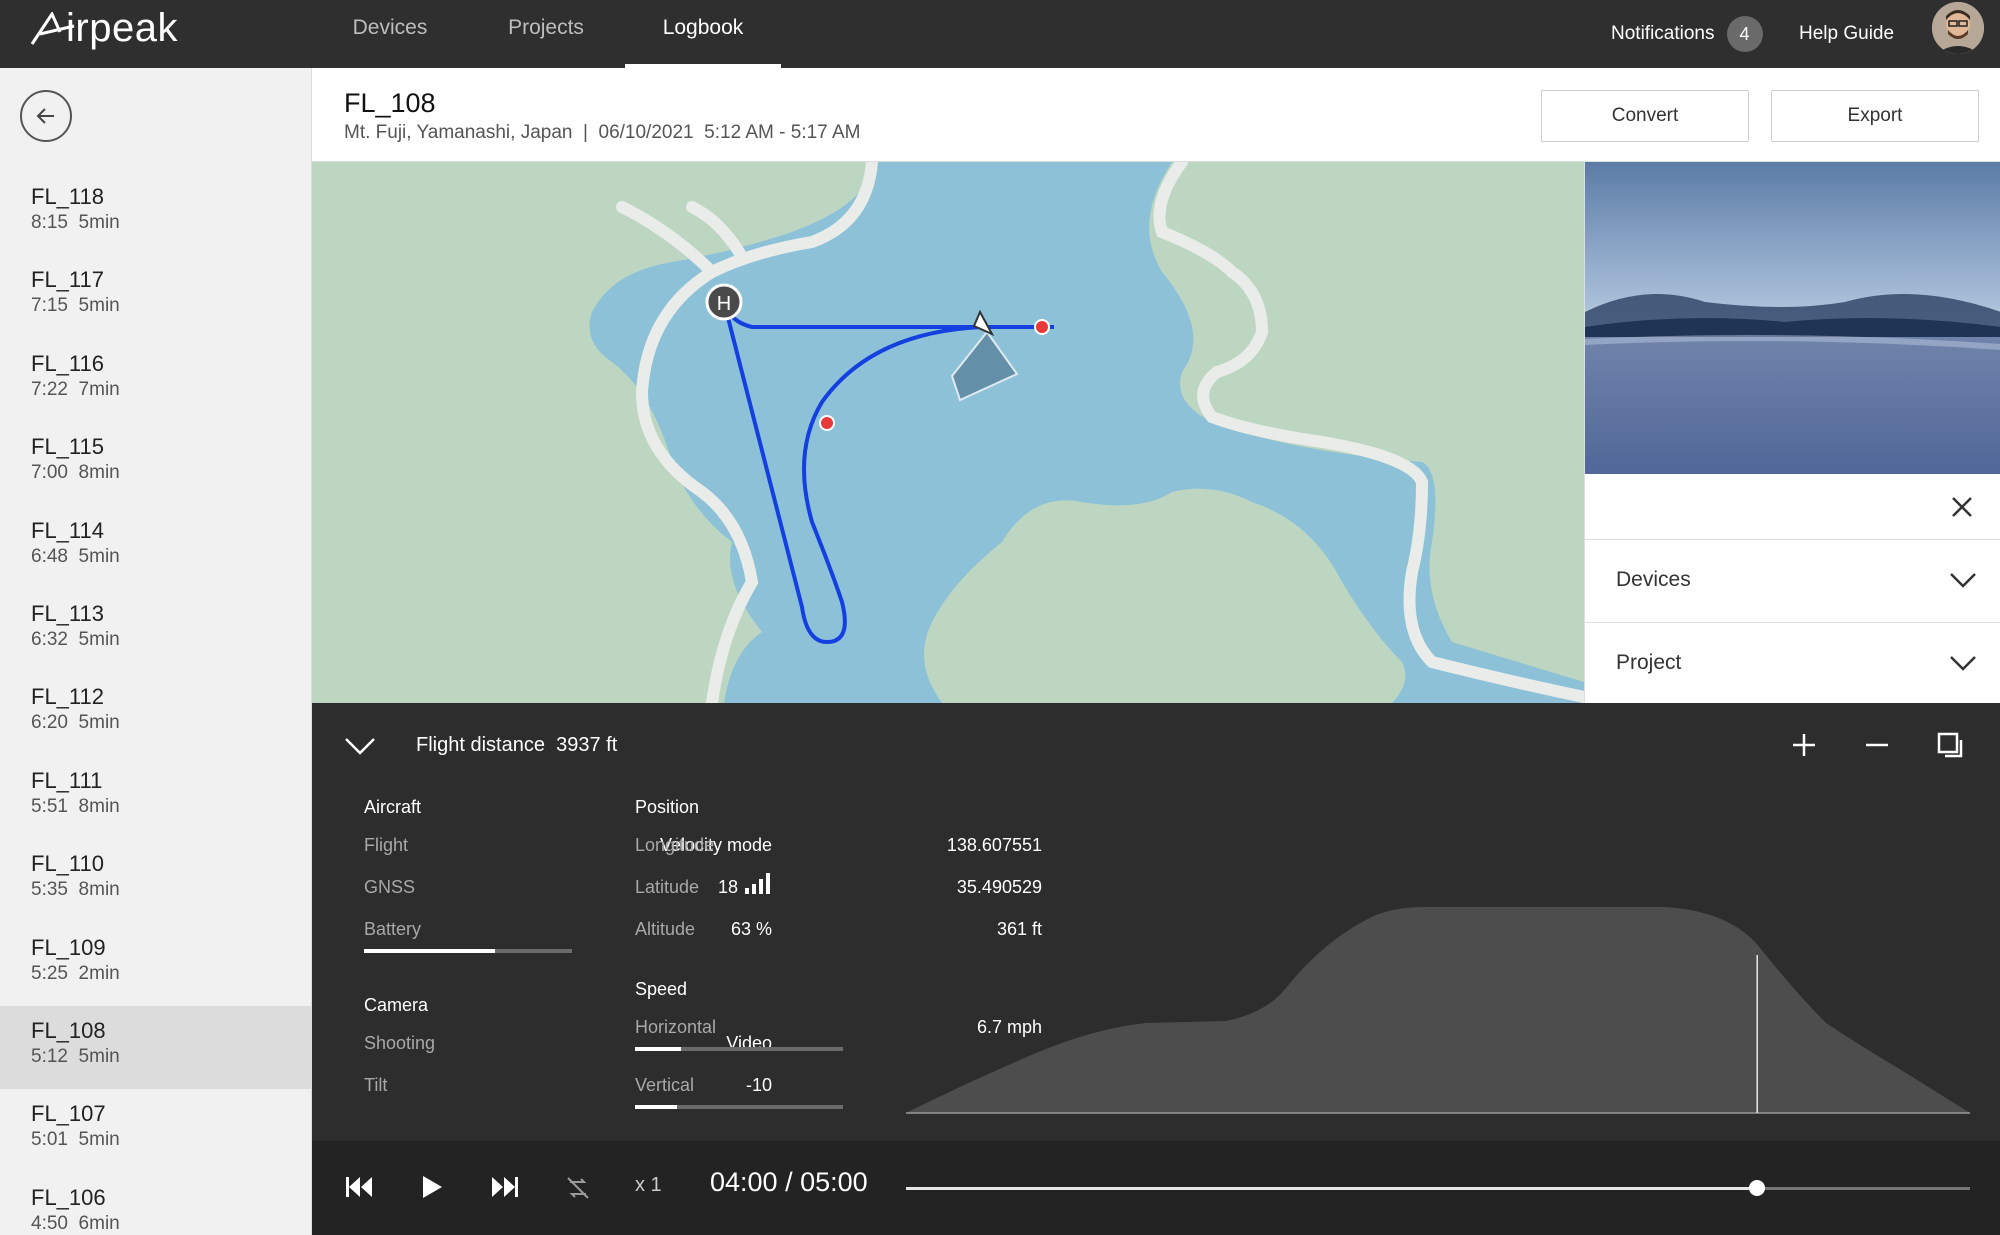  I want to click on battery-level-bar, so click(468, 951).